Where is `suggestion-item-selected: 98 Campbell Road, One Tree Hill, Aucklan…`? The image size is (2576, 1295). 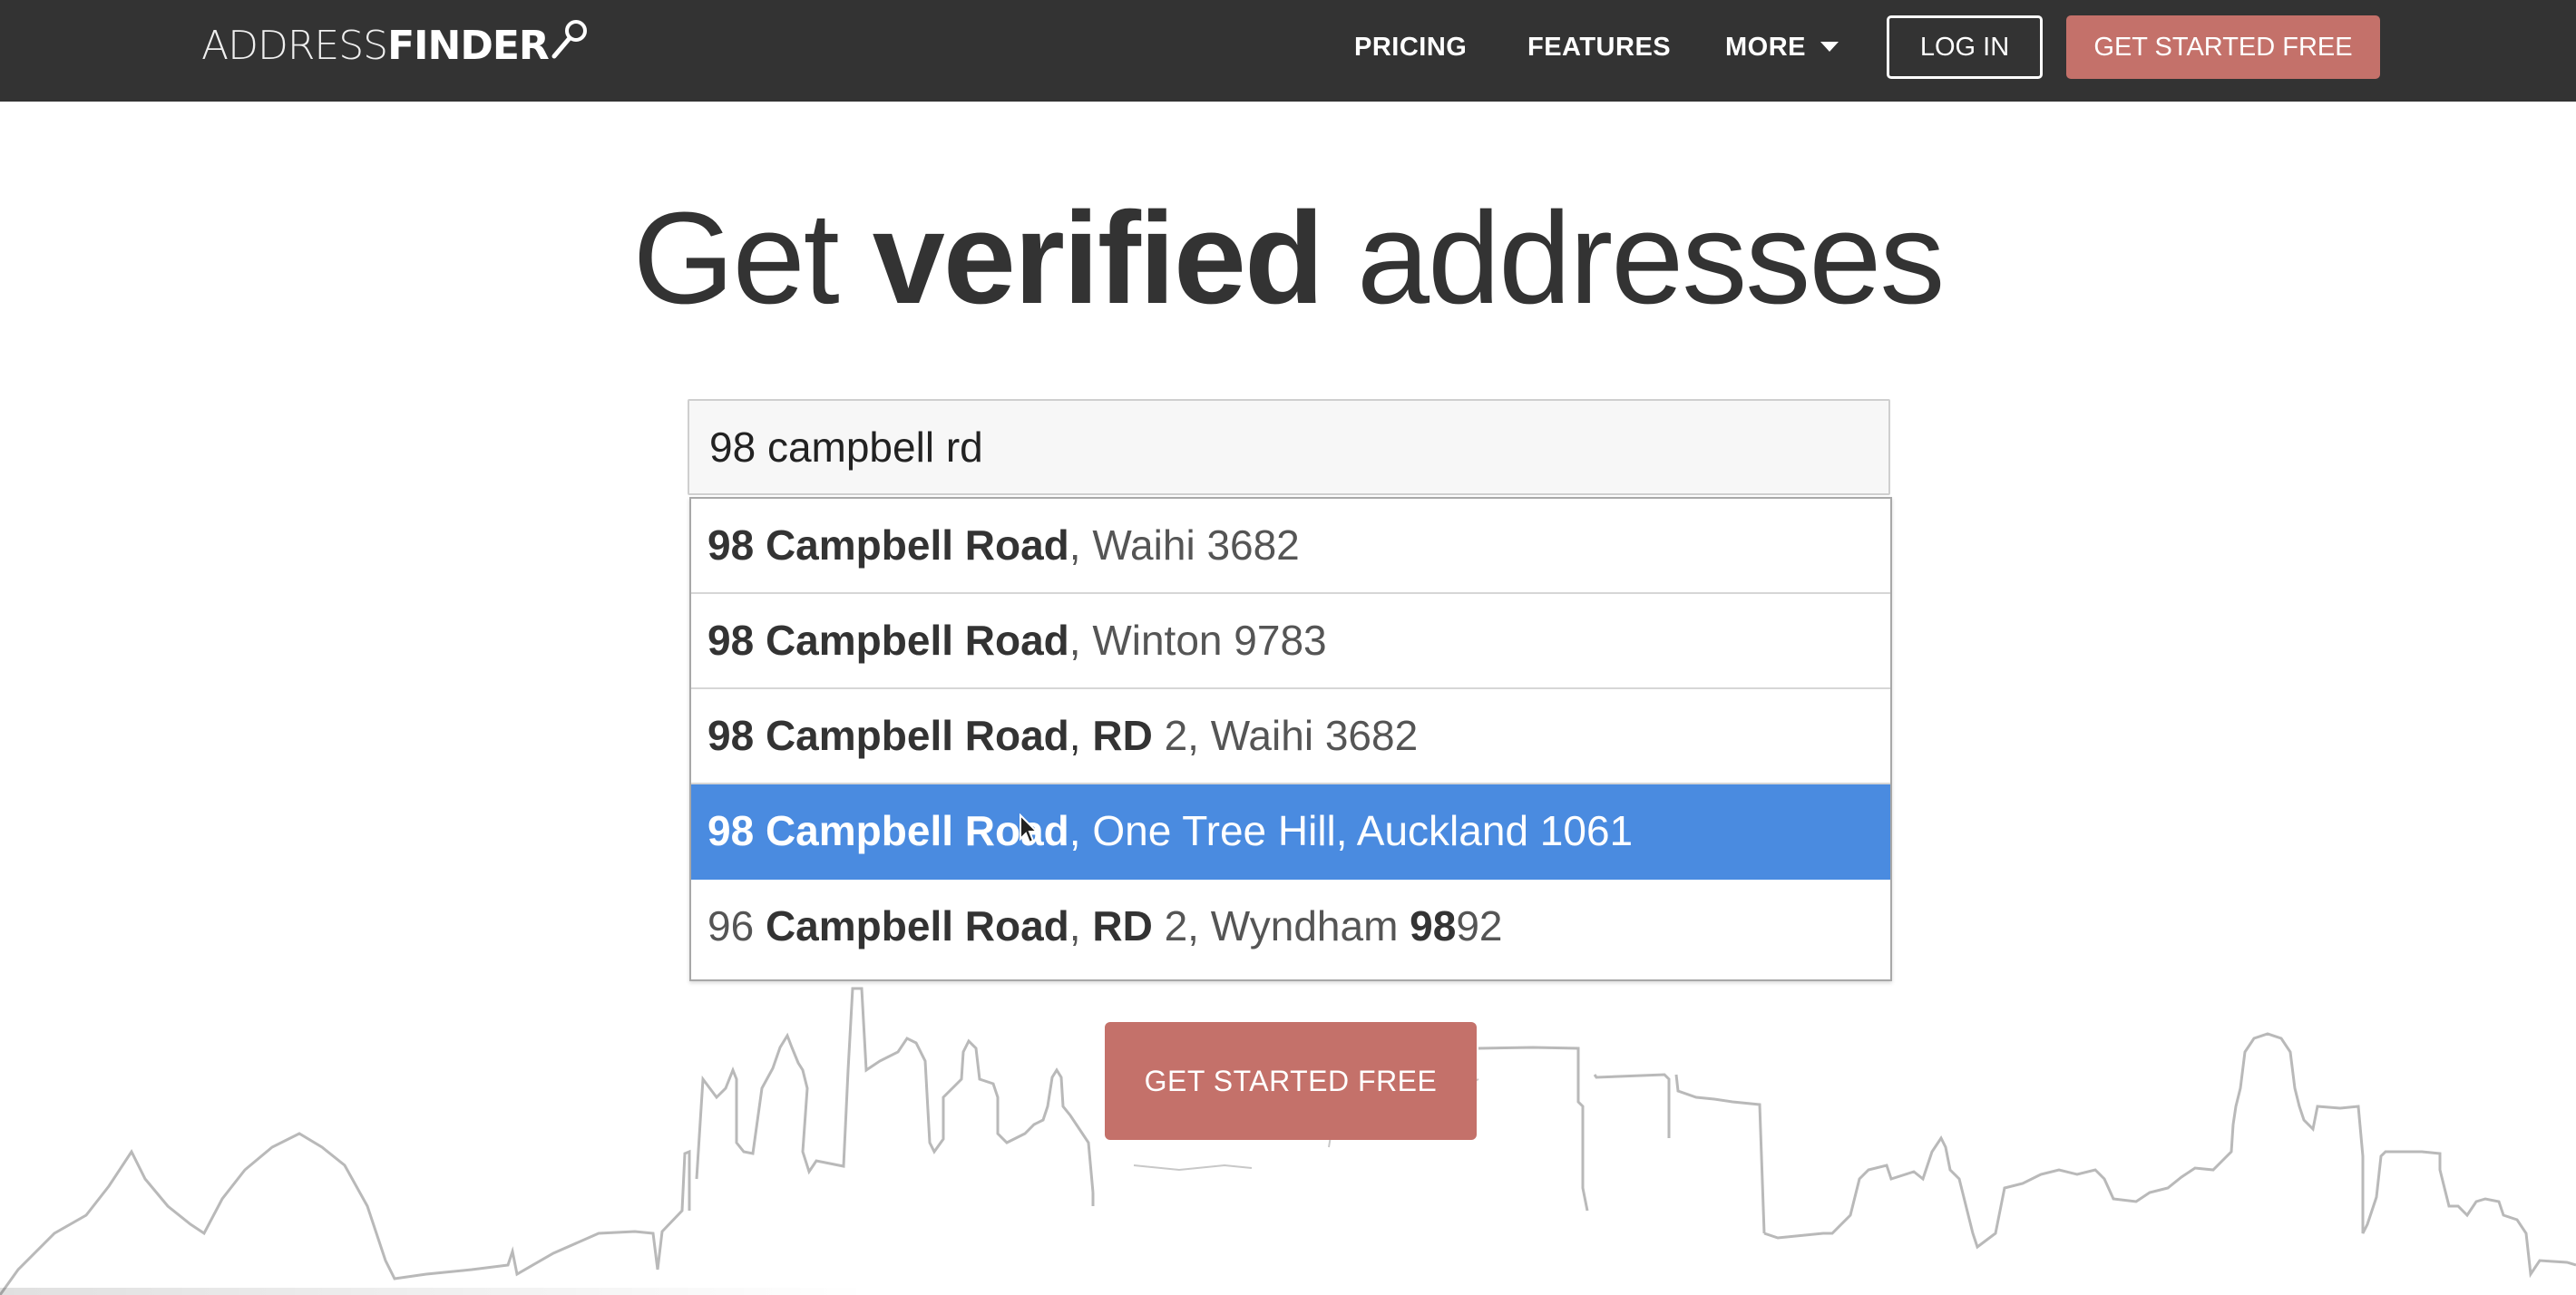
suggestion-item-selected: 98 Campbell Road, One Tree Hill, Aucklan… is located at coordinates (1290, 832).